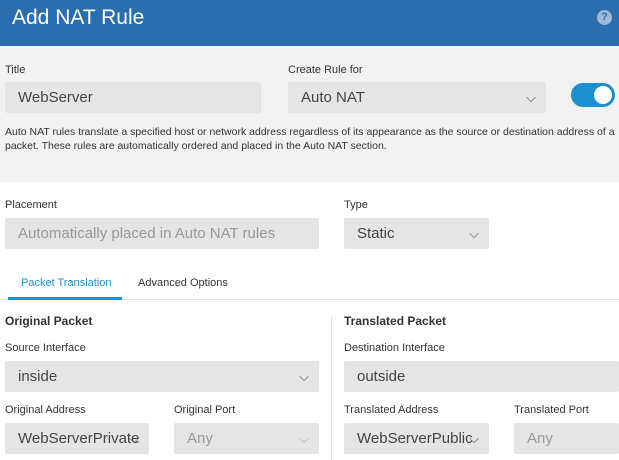 This screenshot has width=619, height=460. Describe the element at coordinates (133, 97) in the screenshot. I see `title-input: WebServer` at that location.